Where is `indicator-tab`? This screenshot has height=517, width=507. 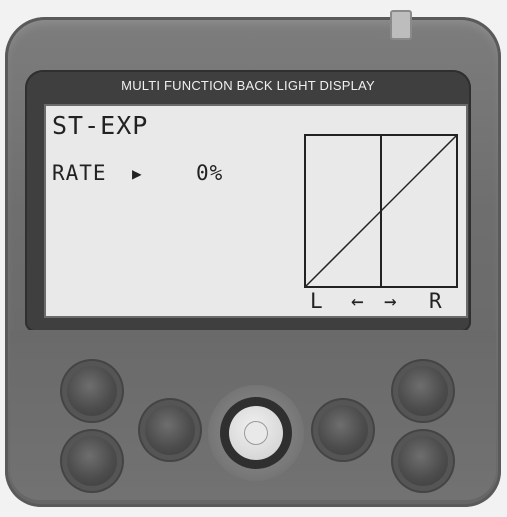
indicator-tab is located at coordinates (401, 25).